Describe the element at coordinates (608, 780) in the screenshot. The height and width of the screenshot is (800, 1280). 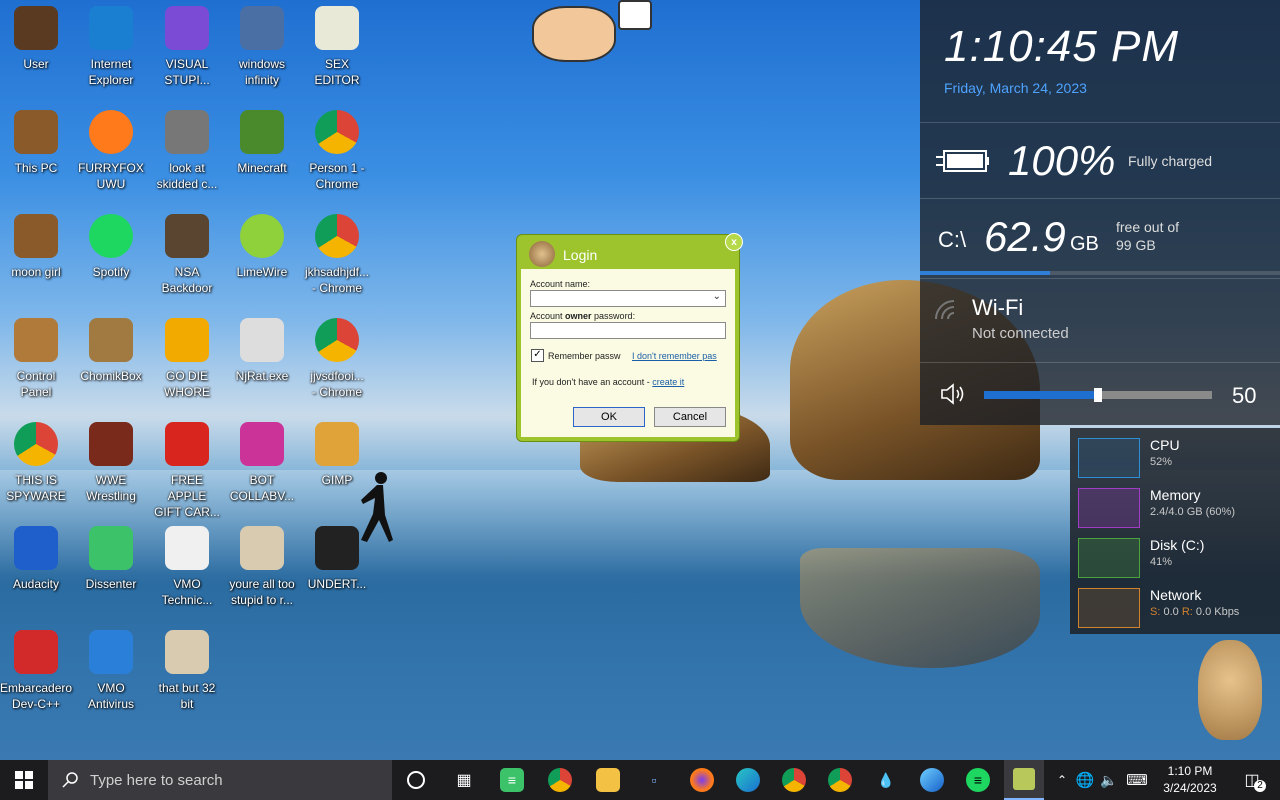
I see `file-explorer-icon` at that location.